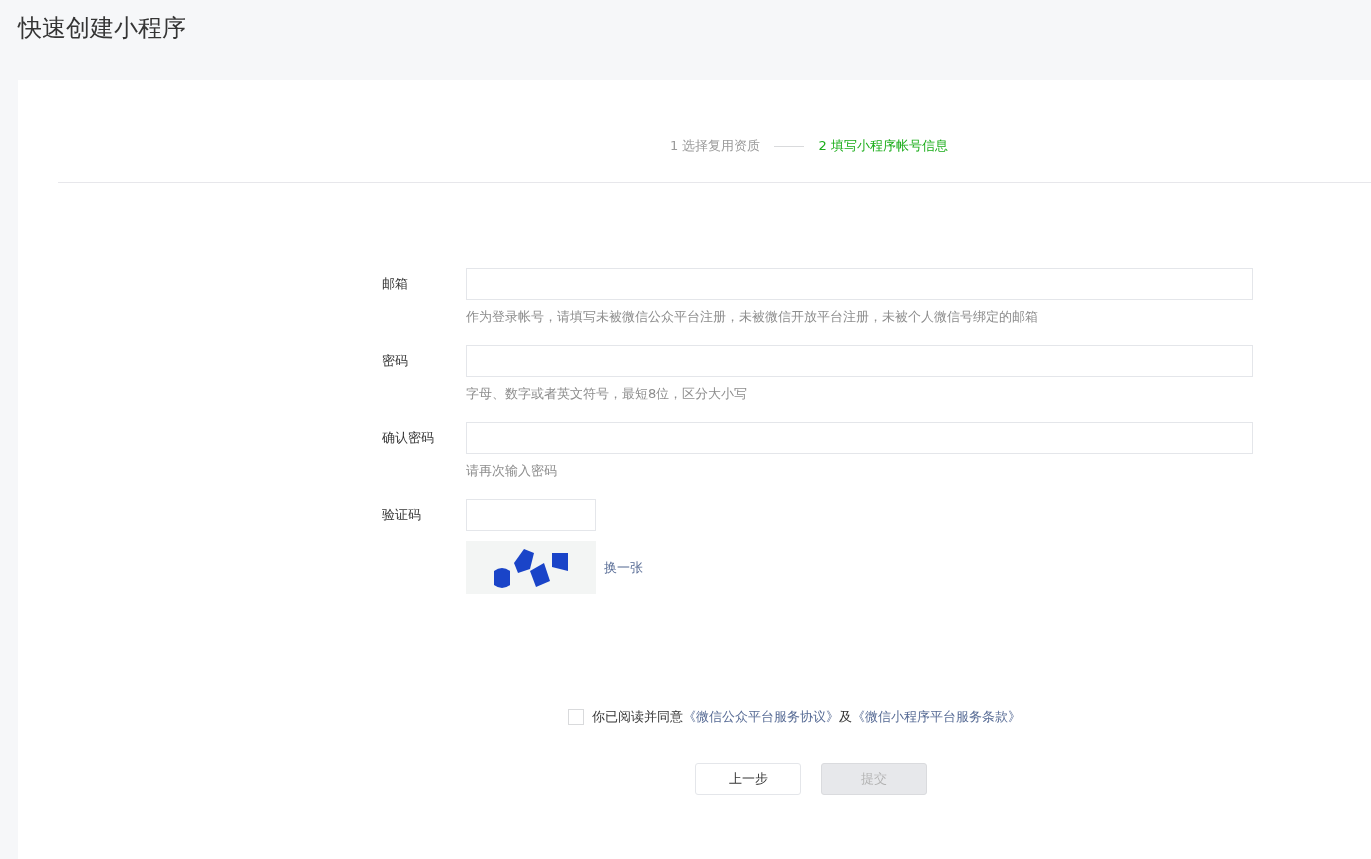 This screenshot has height=859, width=1371. Describe the element at coordinates (859, 284) in the screenshot. I see `email-input` at that location.